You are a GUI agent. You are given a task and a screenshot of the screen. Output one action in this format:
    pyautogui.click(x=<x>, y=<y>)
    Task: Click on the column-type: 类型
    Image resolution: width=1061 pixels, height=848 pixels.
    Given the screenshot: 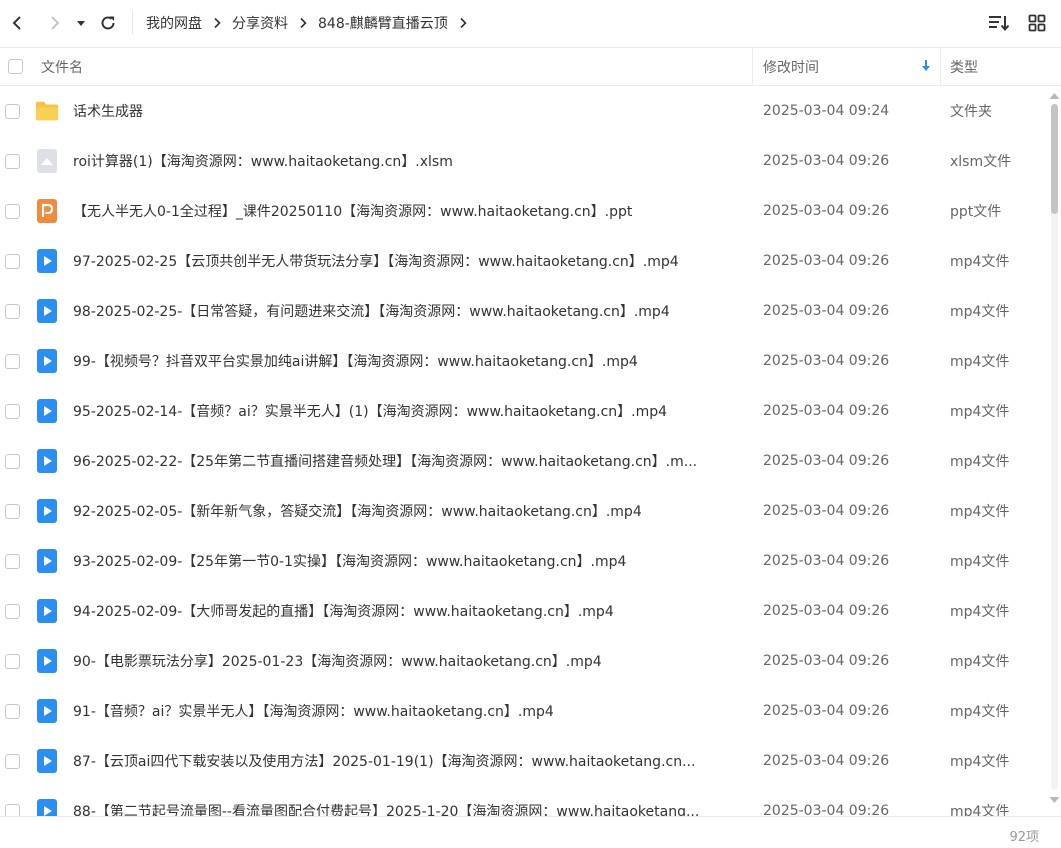 What is the action you would take?
    pyautogui.click(x=964, y=66)
    